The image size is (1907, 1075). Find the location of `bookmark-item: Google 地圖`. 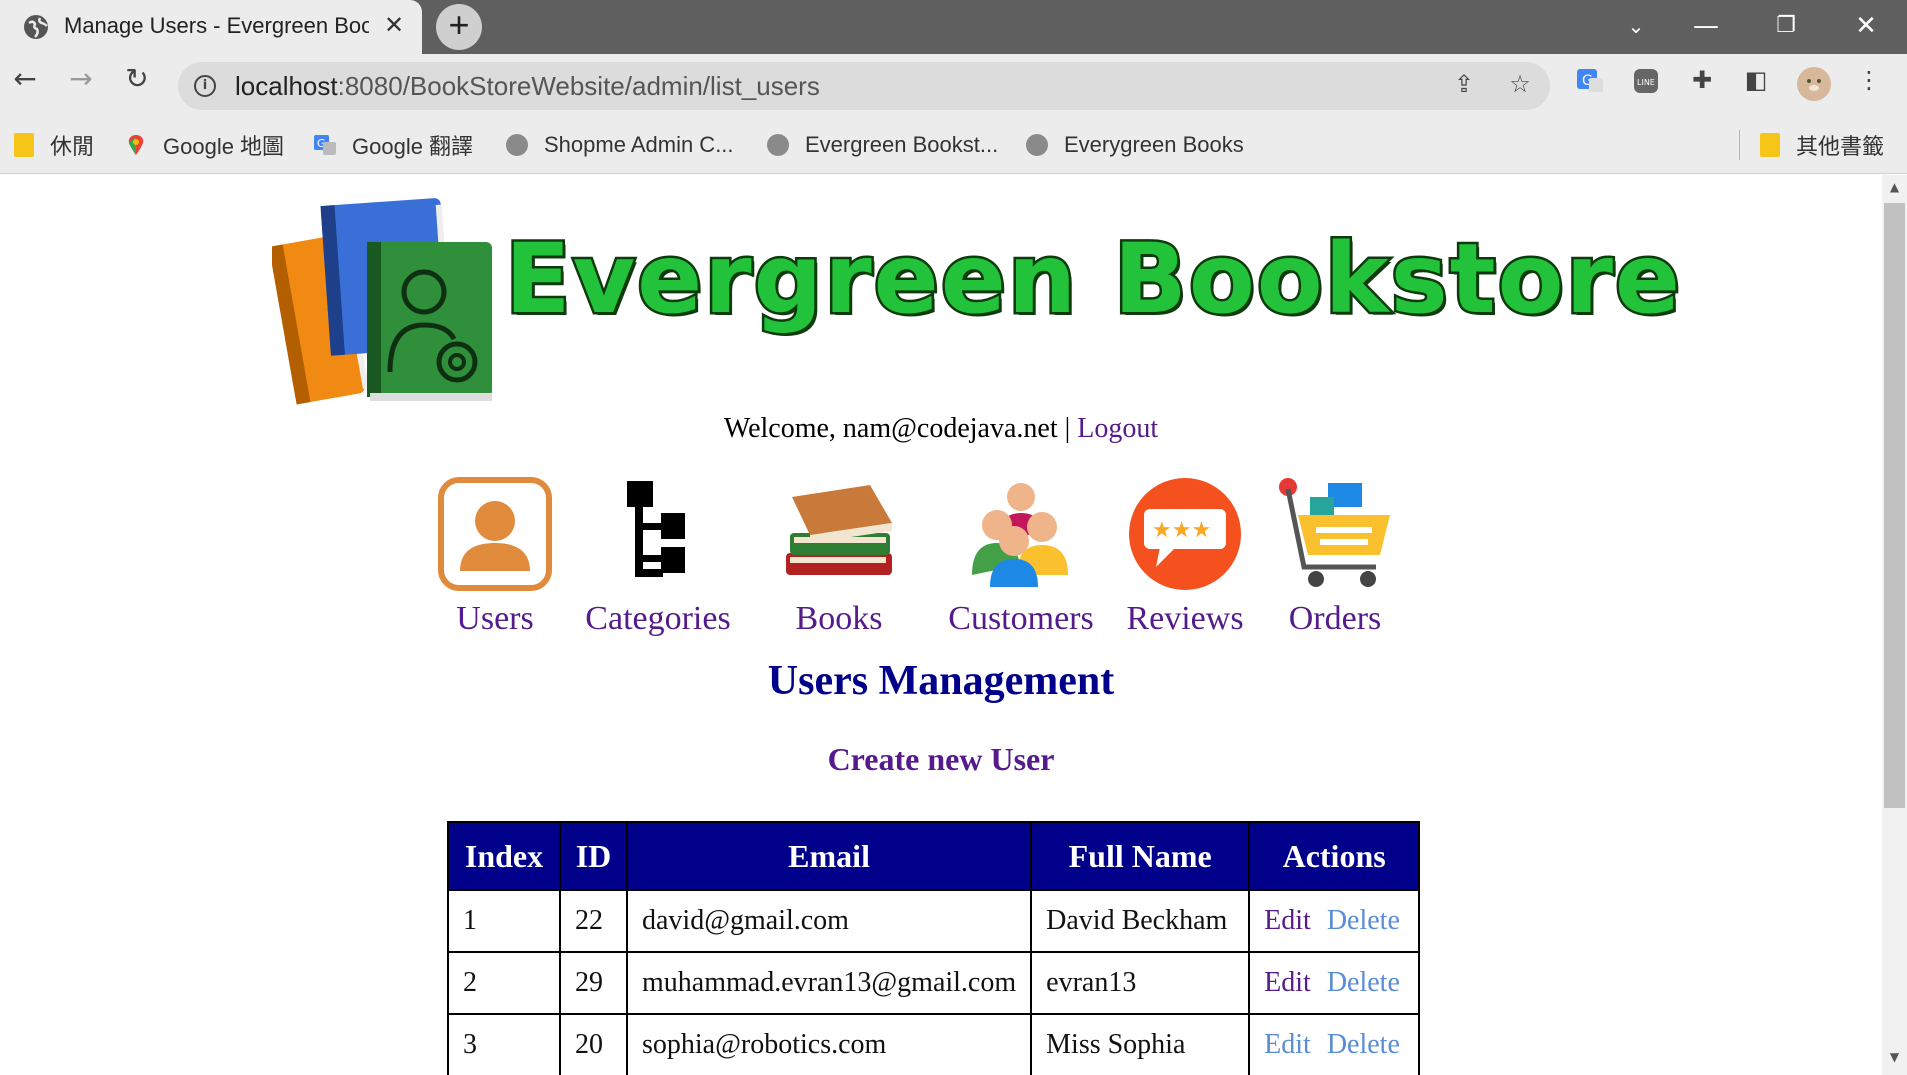

bookmark-item: Google 地圖 is located at coordinates (204, 145).